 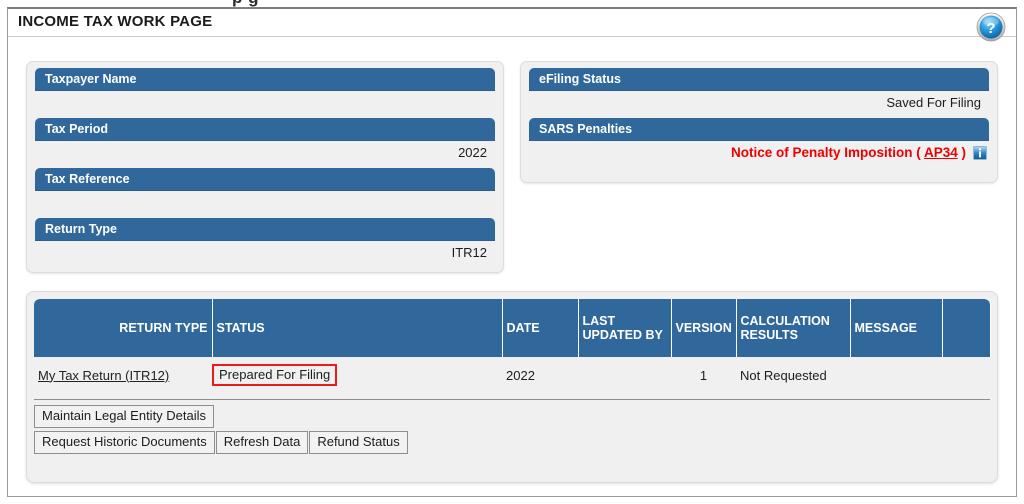 I want to click on taxpayer-name-label: Taxpayer Name, so click(x=265, y=79).